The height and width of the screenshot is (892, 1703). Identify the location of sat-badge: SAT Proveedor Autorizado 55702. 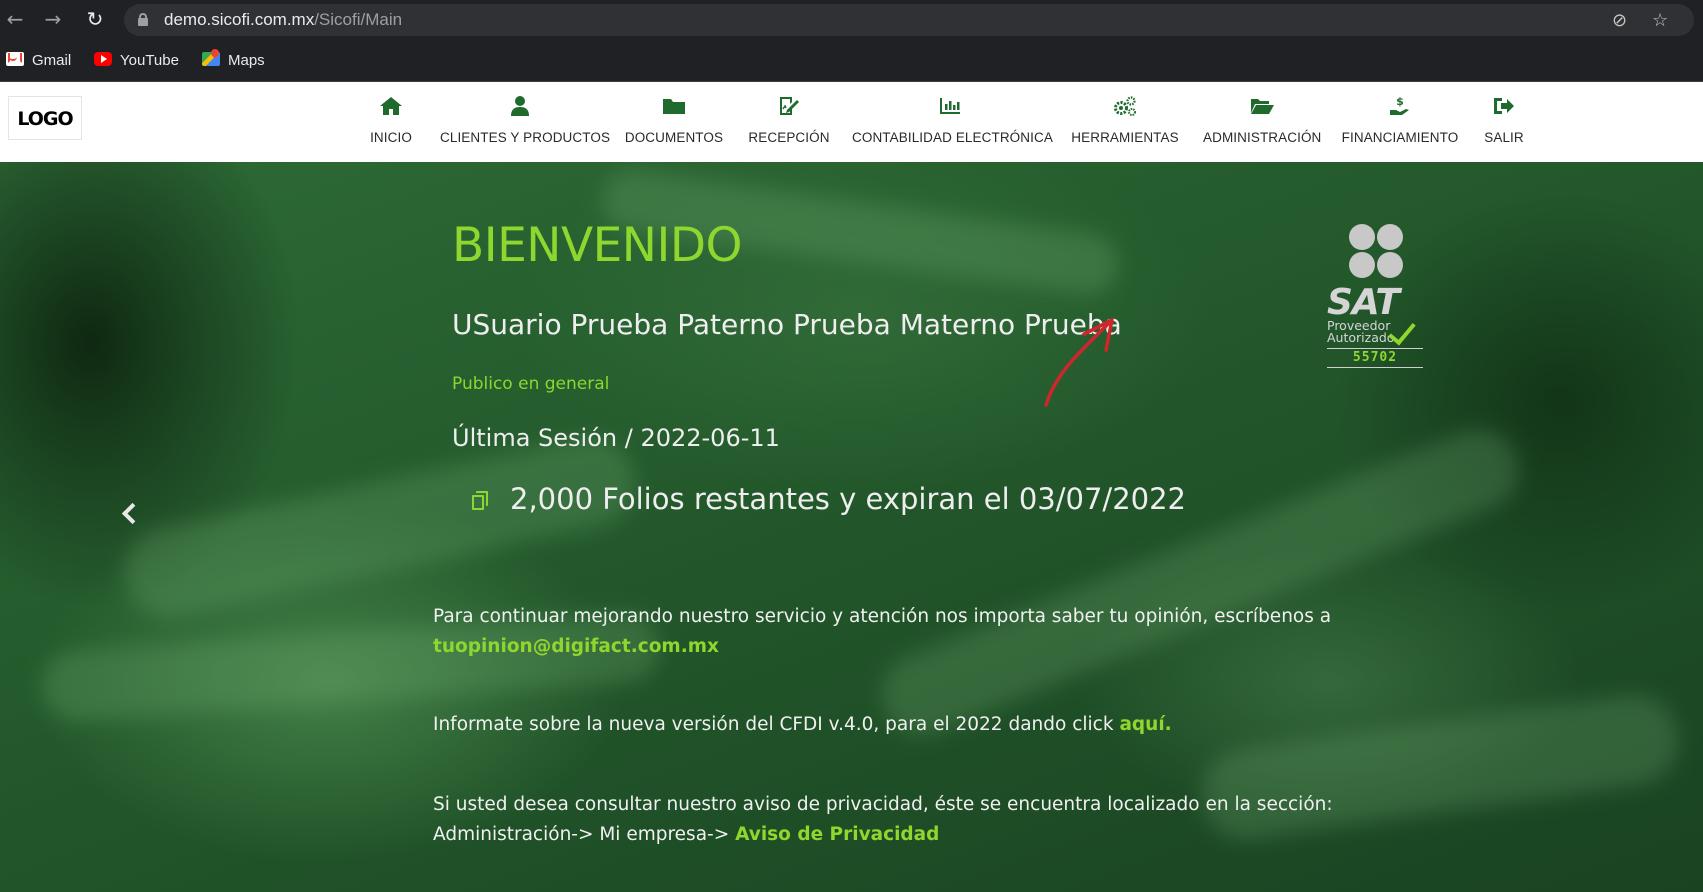
(1375, 296).